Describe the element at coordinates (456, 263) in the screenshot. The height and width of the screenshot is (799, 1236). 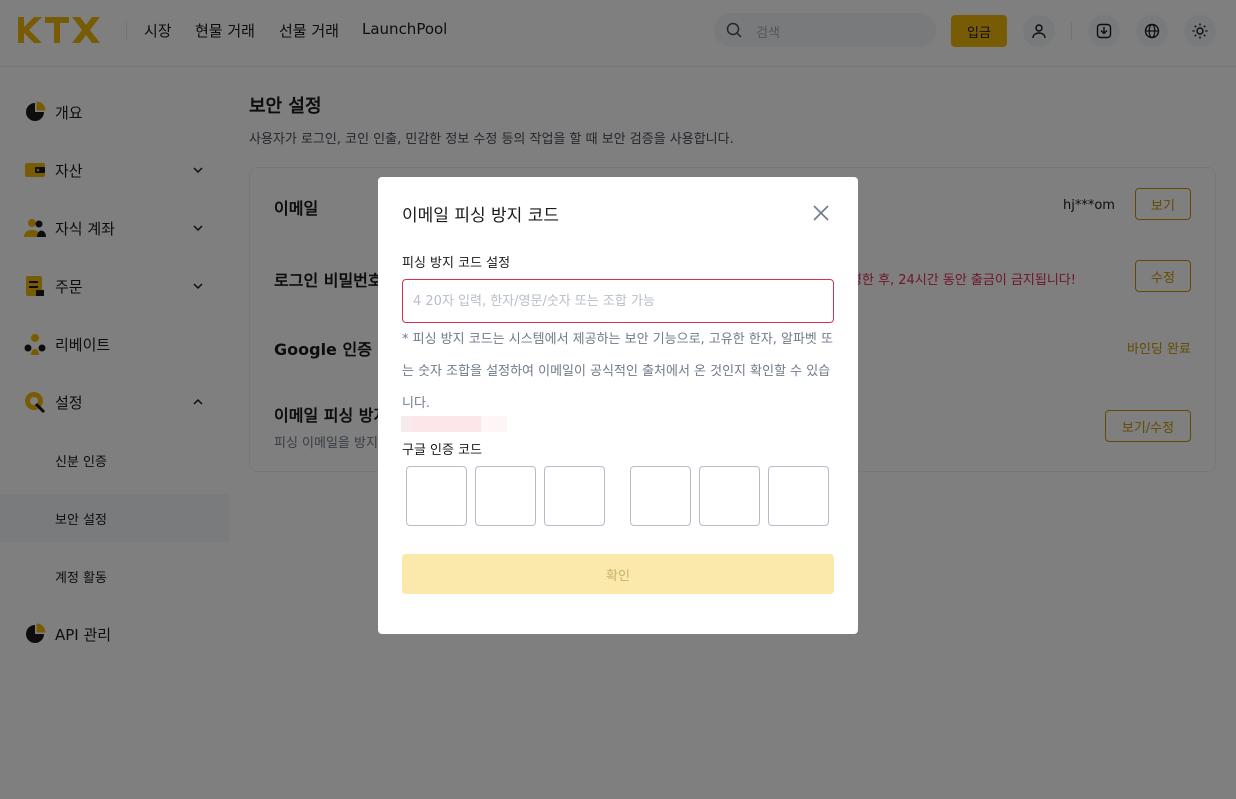
I see `phishing-code-label: 피싱 방지 코드 설정` at that location.